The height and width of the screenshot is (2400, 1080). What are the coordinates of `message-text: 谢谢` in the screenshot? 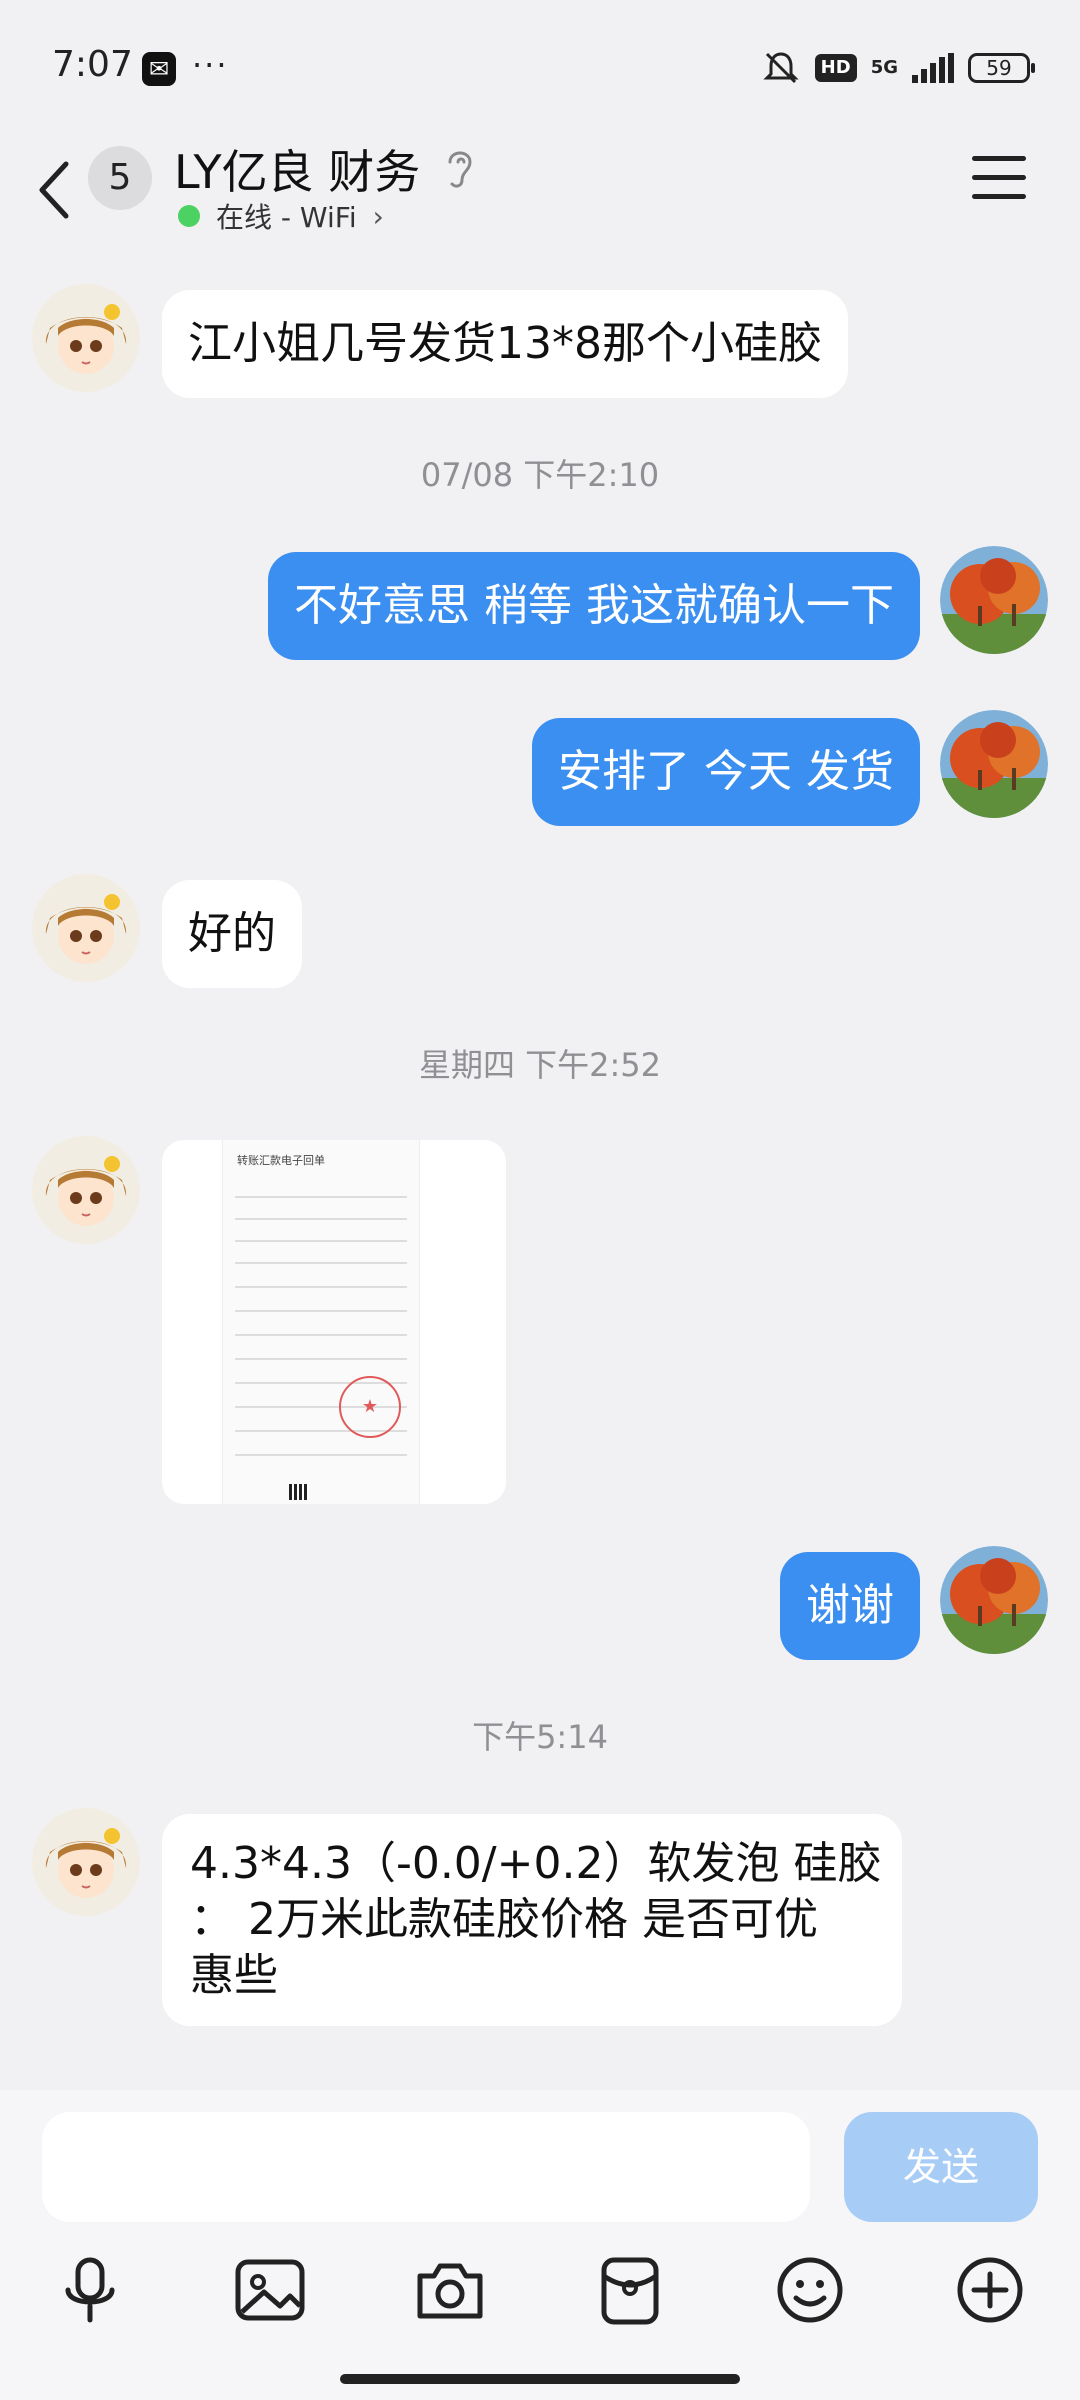 It's located at (850, 1605).